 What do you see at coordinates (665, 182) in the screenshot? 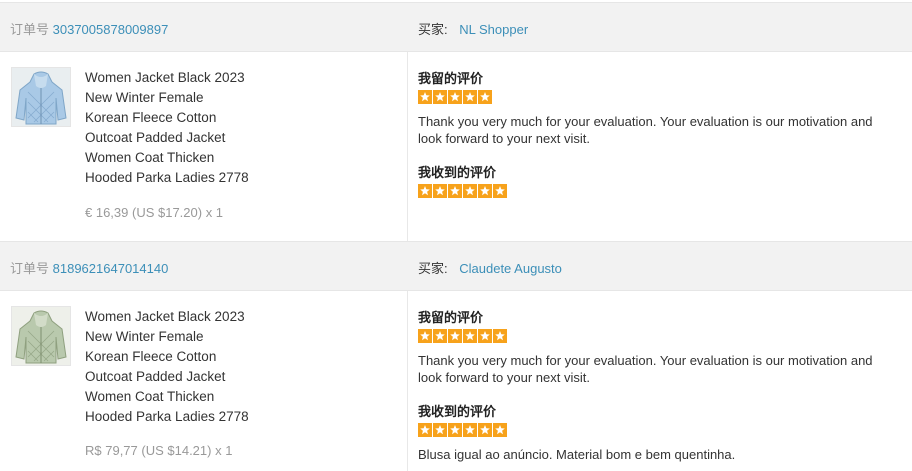
I see `received-review-section: 我收到的评价` at bounding box center [665, 182].